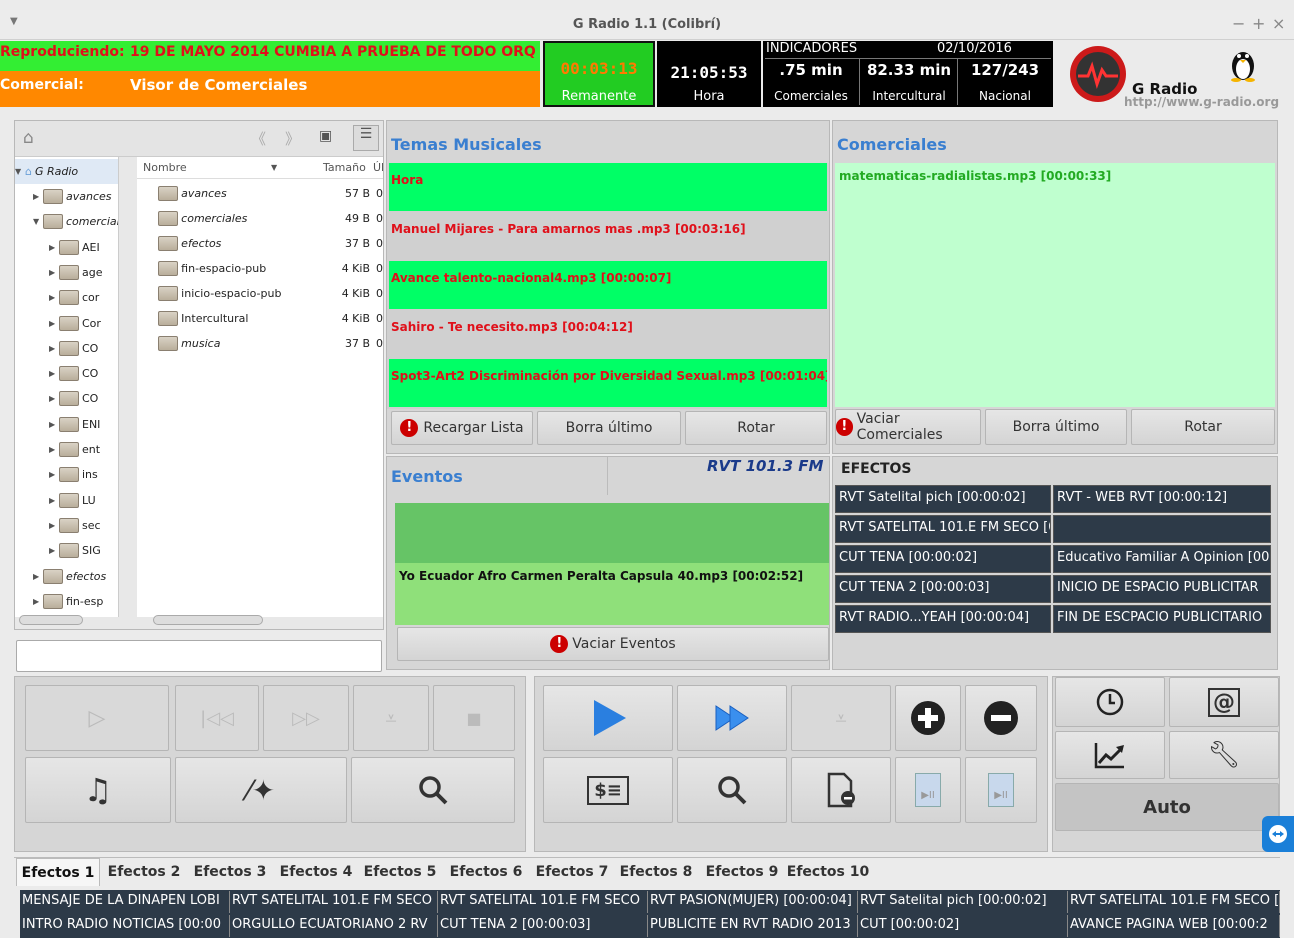 The width and height of the screenshot is (1294, 938). What do you see at coordinates (1174, 902) in the screenshot?
I see `effect-button: RVT SATELITAL 101.E FM SECO [` at bounding box center [1174, 902].